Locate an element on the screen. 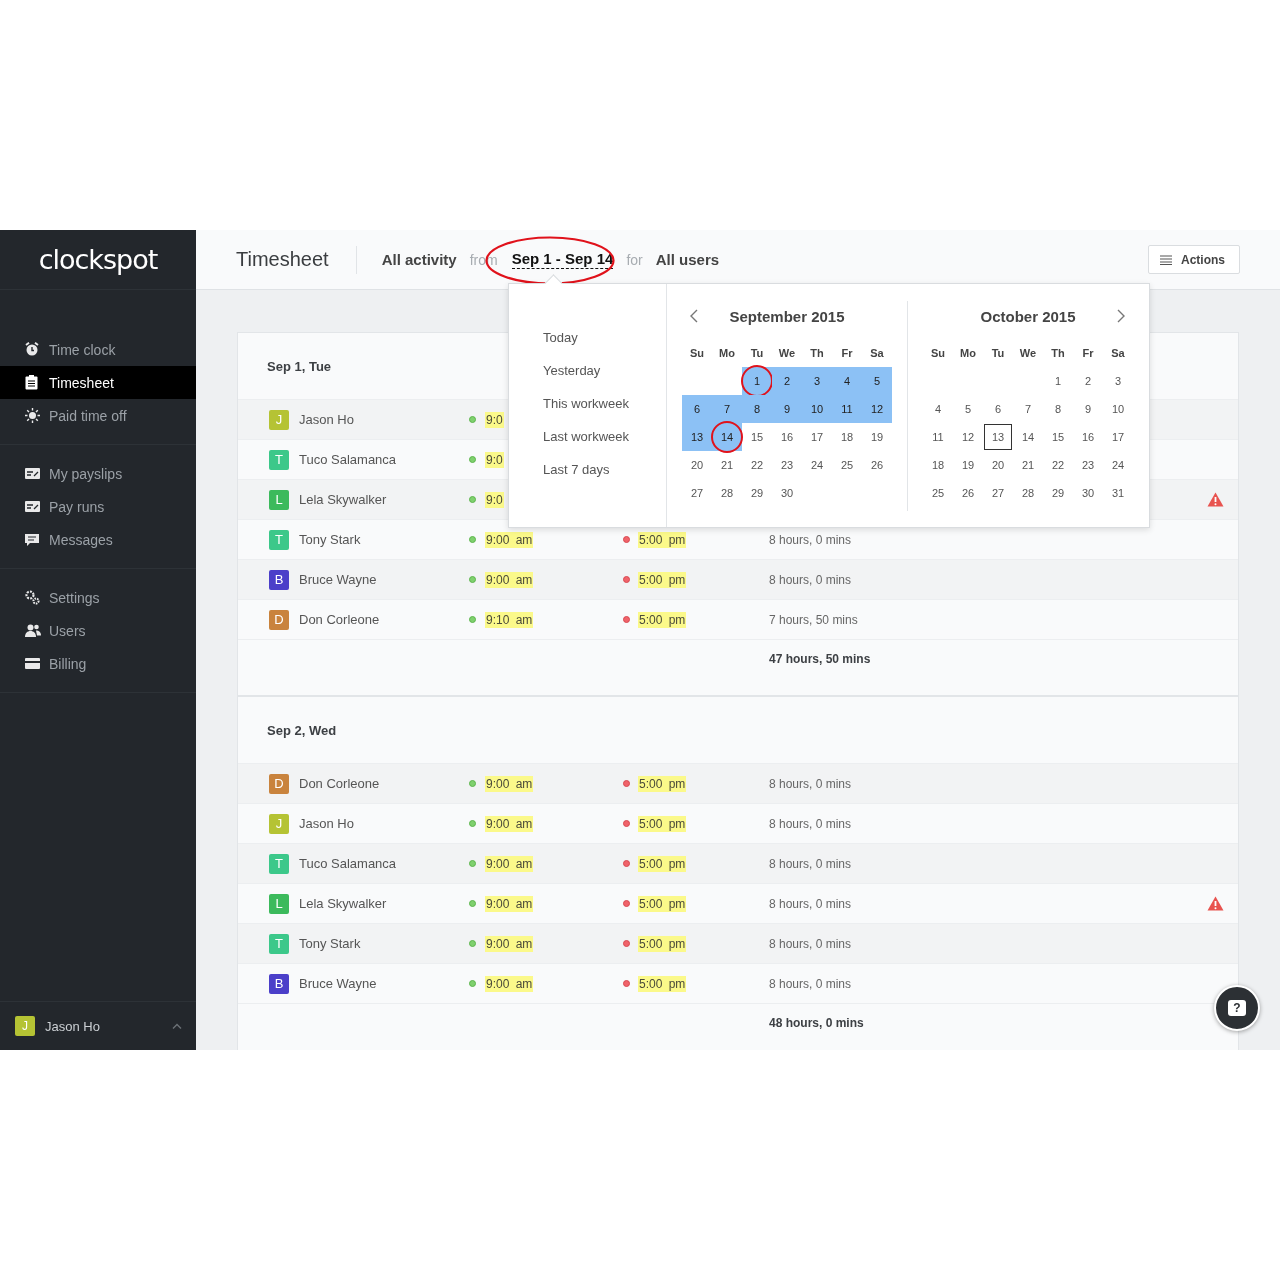  duration: 8 hours, 0 mins is located at coordinates (810, 824).